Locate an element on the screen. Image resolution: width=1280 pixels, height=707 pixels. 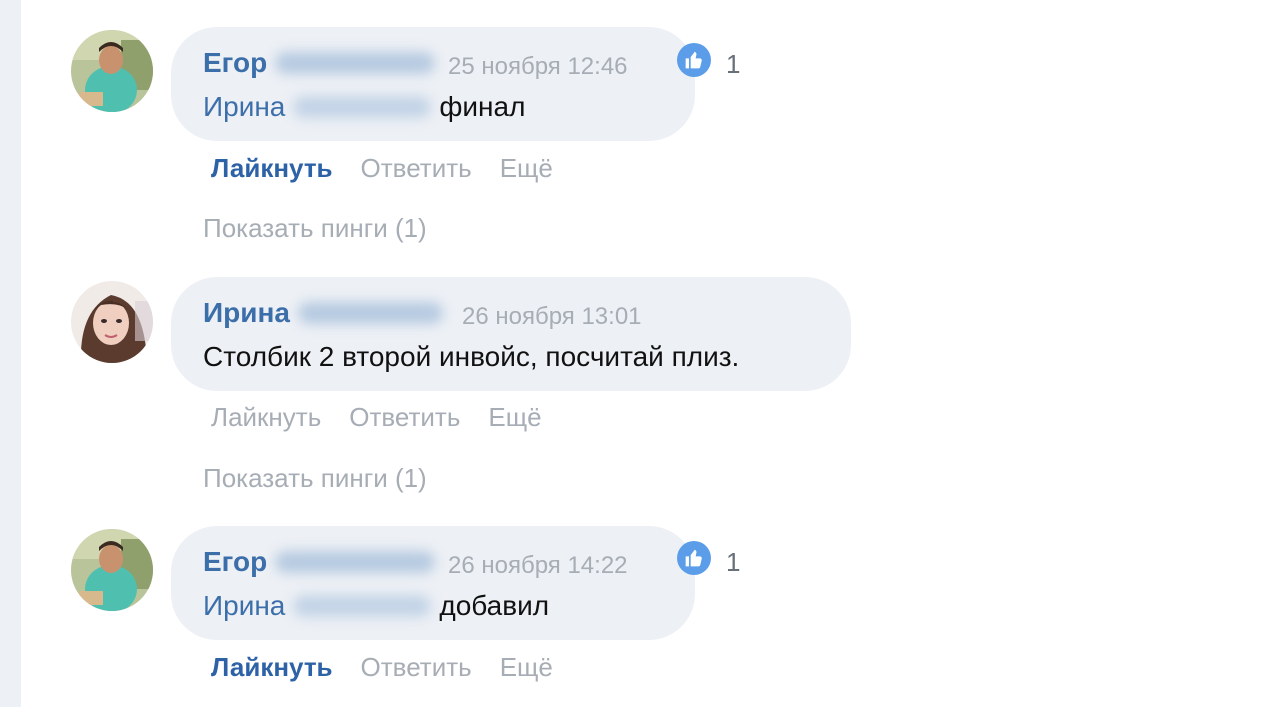
comment-text: Ирина добавил is located at coordinates (376, 605).